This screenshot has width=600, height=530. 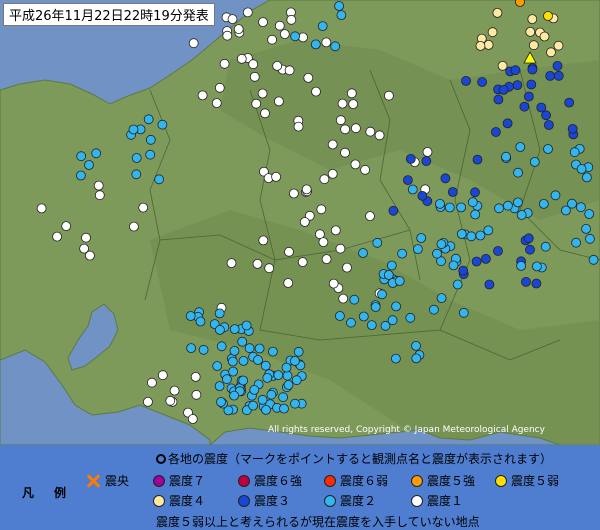 What do you see at coordinates (520, 3) in the screenshot?
I see `station-marker-int5upper` at bounding box center [520, 3].